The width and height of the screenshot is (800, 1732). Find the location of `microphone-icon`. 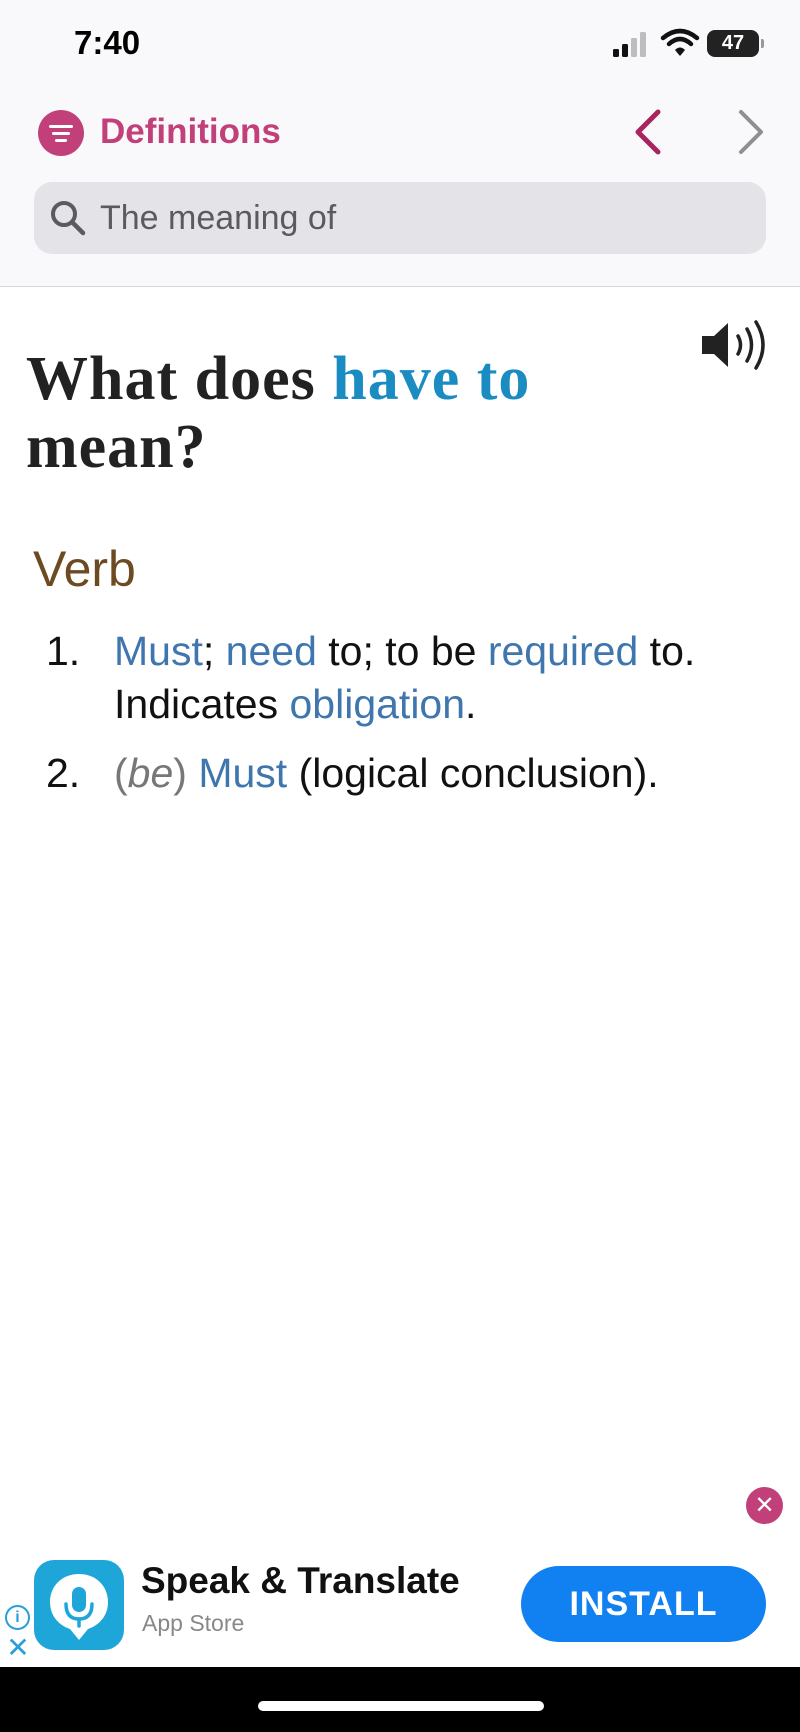

microphone-icon is located at coordinates (79, 1607).